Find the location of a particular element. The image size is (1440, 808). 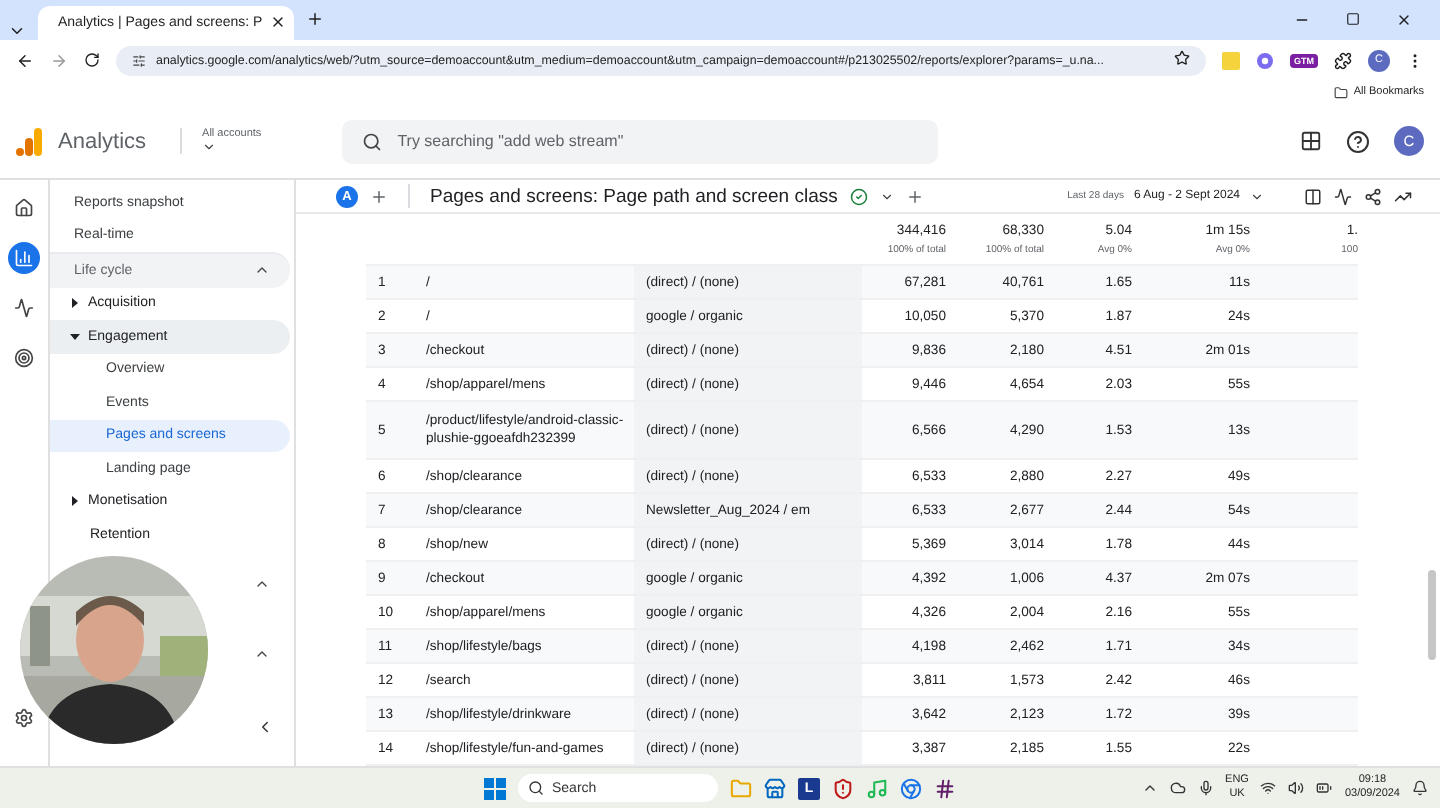

extensions-icon is located at coordinates (1343, 60).